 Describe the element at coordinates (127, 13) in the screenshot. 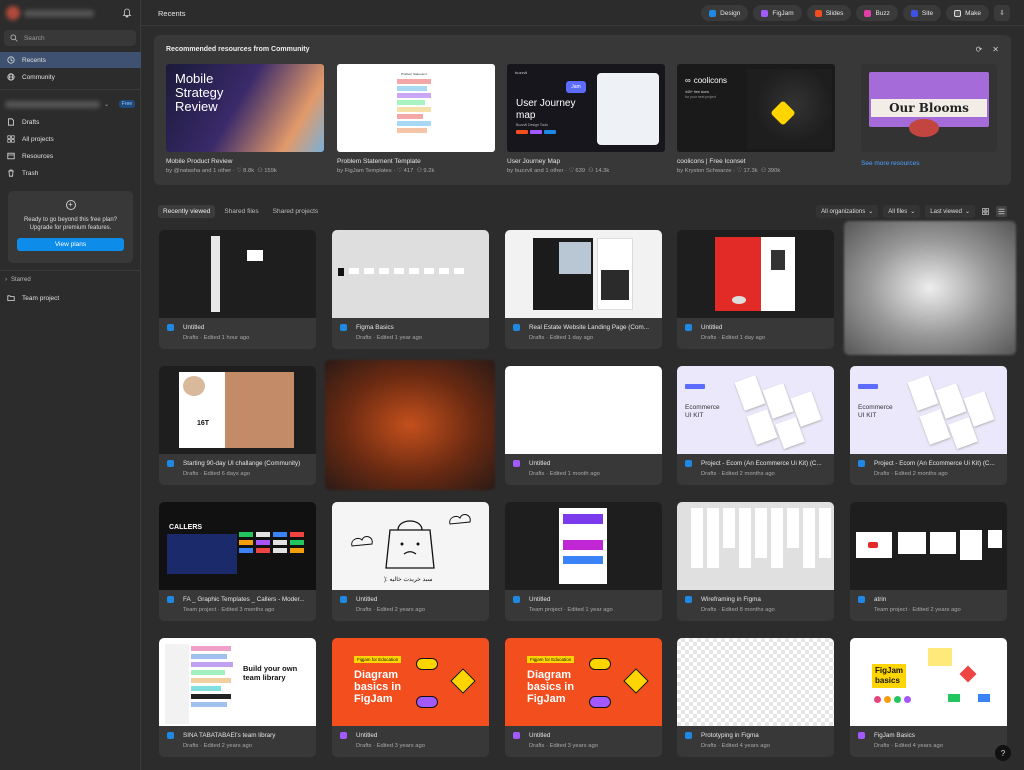

I see `bell-icon` at that location.